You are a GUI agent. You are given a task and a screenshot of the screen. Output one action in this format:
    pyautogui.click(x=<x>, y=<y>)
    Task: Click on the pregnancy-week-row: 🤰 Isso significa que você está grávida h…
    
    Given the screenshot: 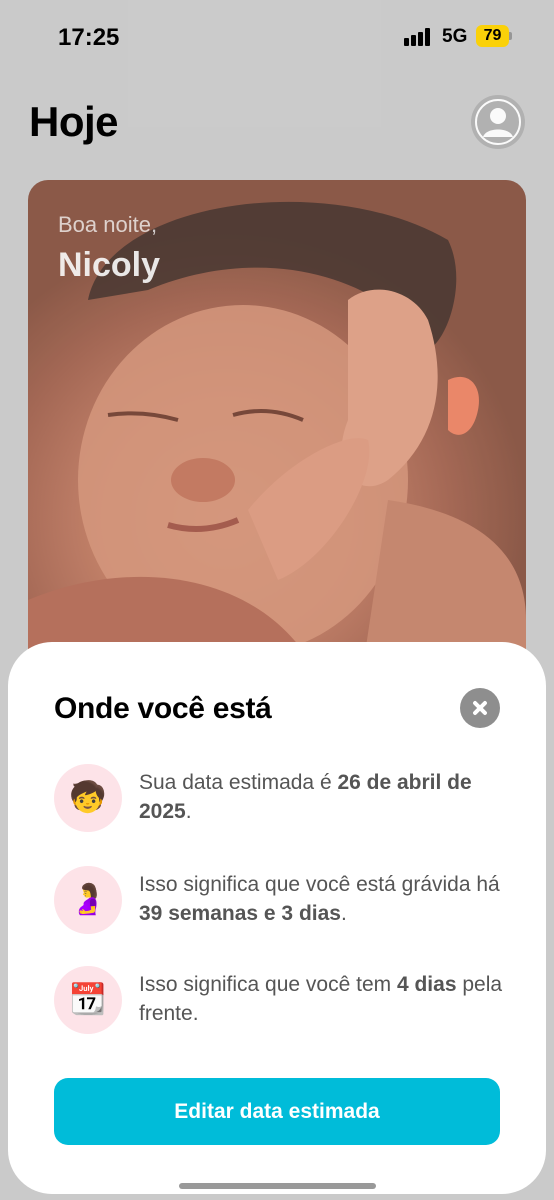 What is the action you would take?
    pyautogui.click(x=284, y=901)
    